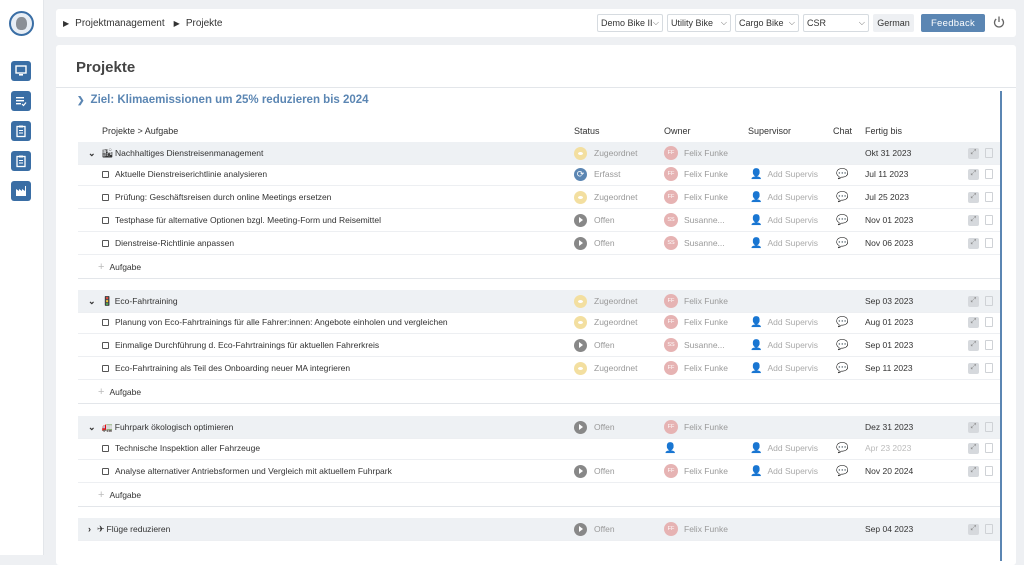  Describe the element at coordinates (889, 529) in the screenshot. I see `due-date: Sep 04 2023` at that location.